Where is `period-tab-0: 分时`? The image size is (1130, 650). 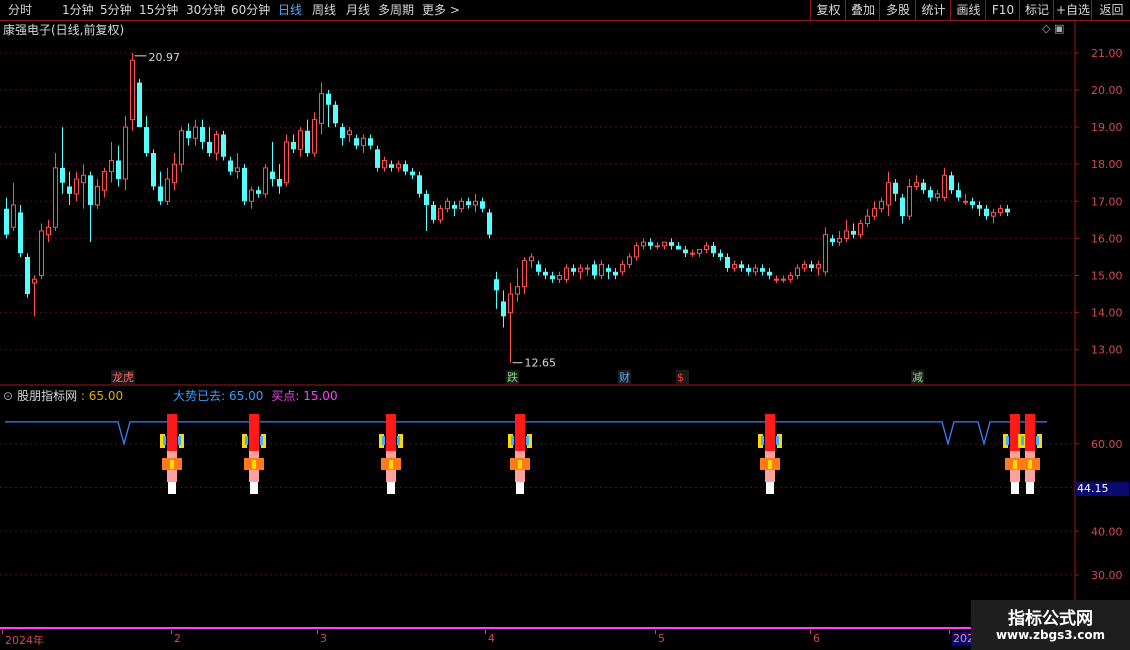
period-tab-0: 分时 is located at coordinates (20, 10).